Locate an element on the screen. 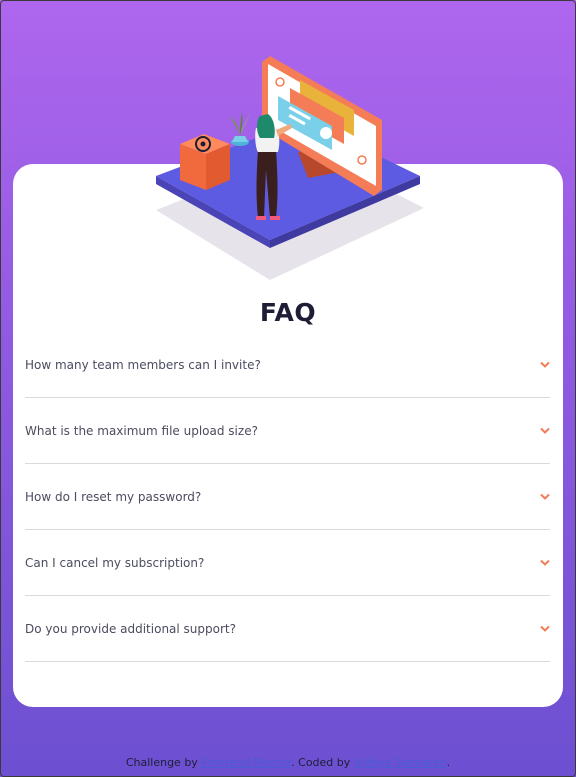 The width and height of the screenshot is (576, 777). attribution-suffix: . is located at coordinates (448, 762).